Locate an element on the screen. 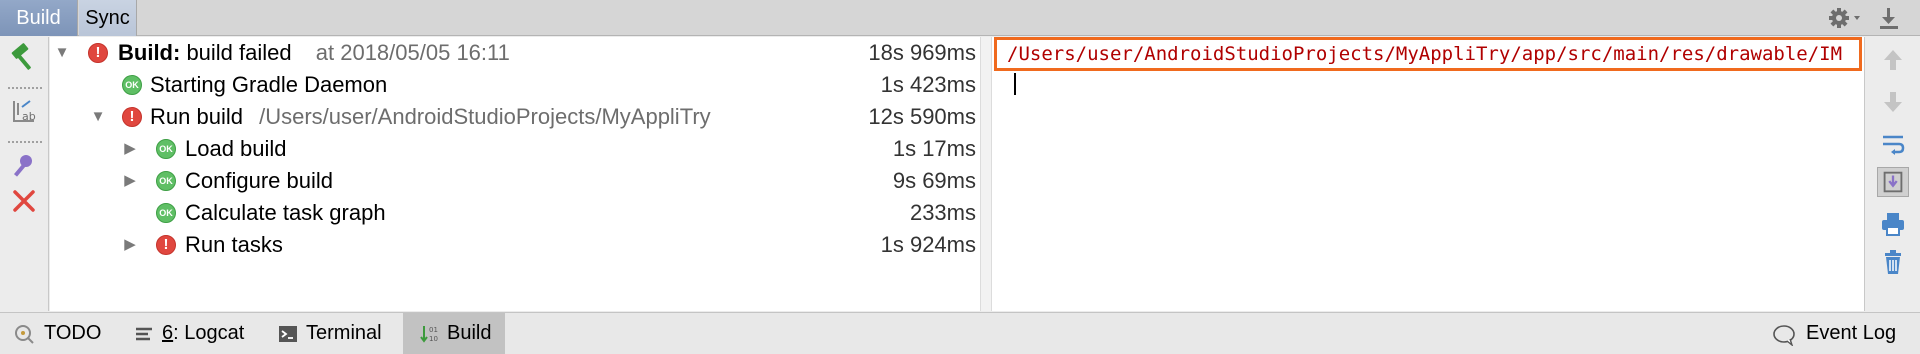 The height and width of the screenshot is (354, 1920). trash-icon is located at coordinates (1893, 262).